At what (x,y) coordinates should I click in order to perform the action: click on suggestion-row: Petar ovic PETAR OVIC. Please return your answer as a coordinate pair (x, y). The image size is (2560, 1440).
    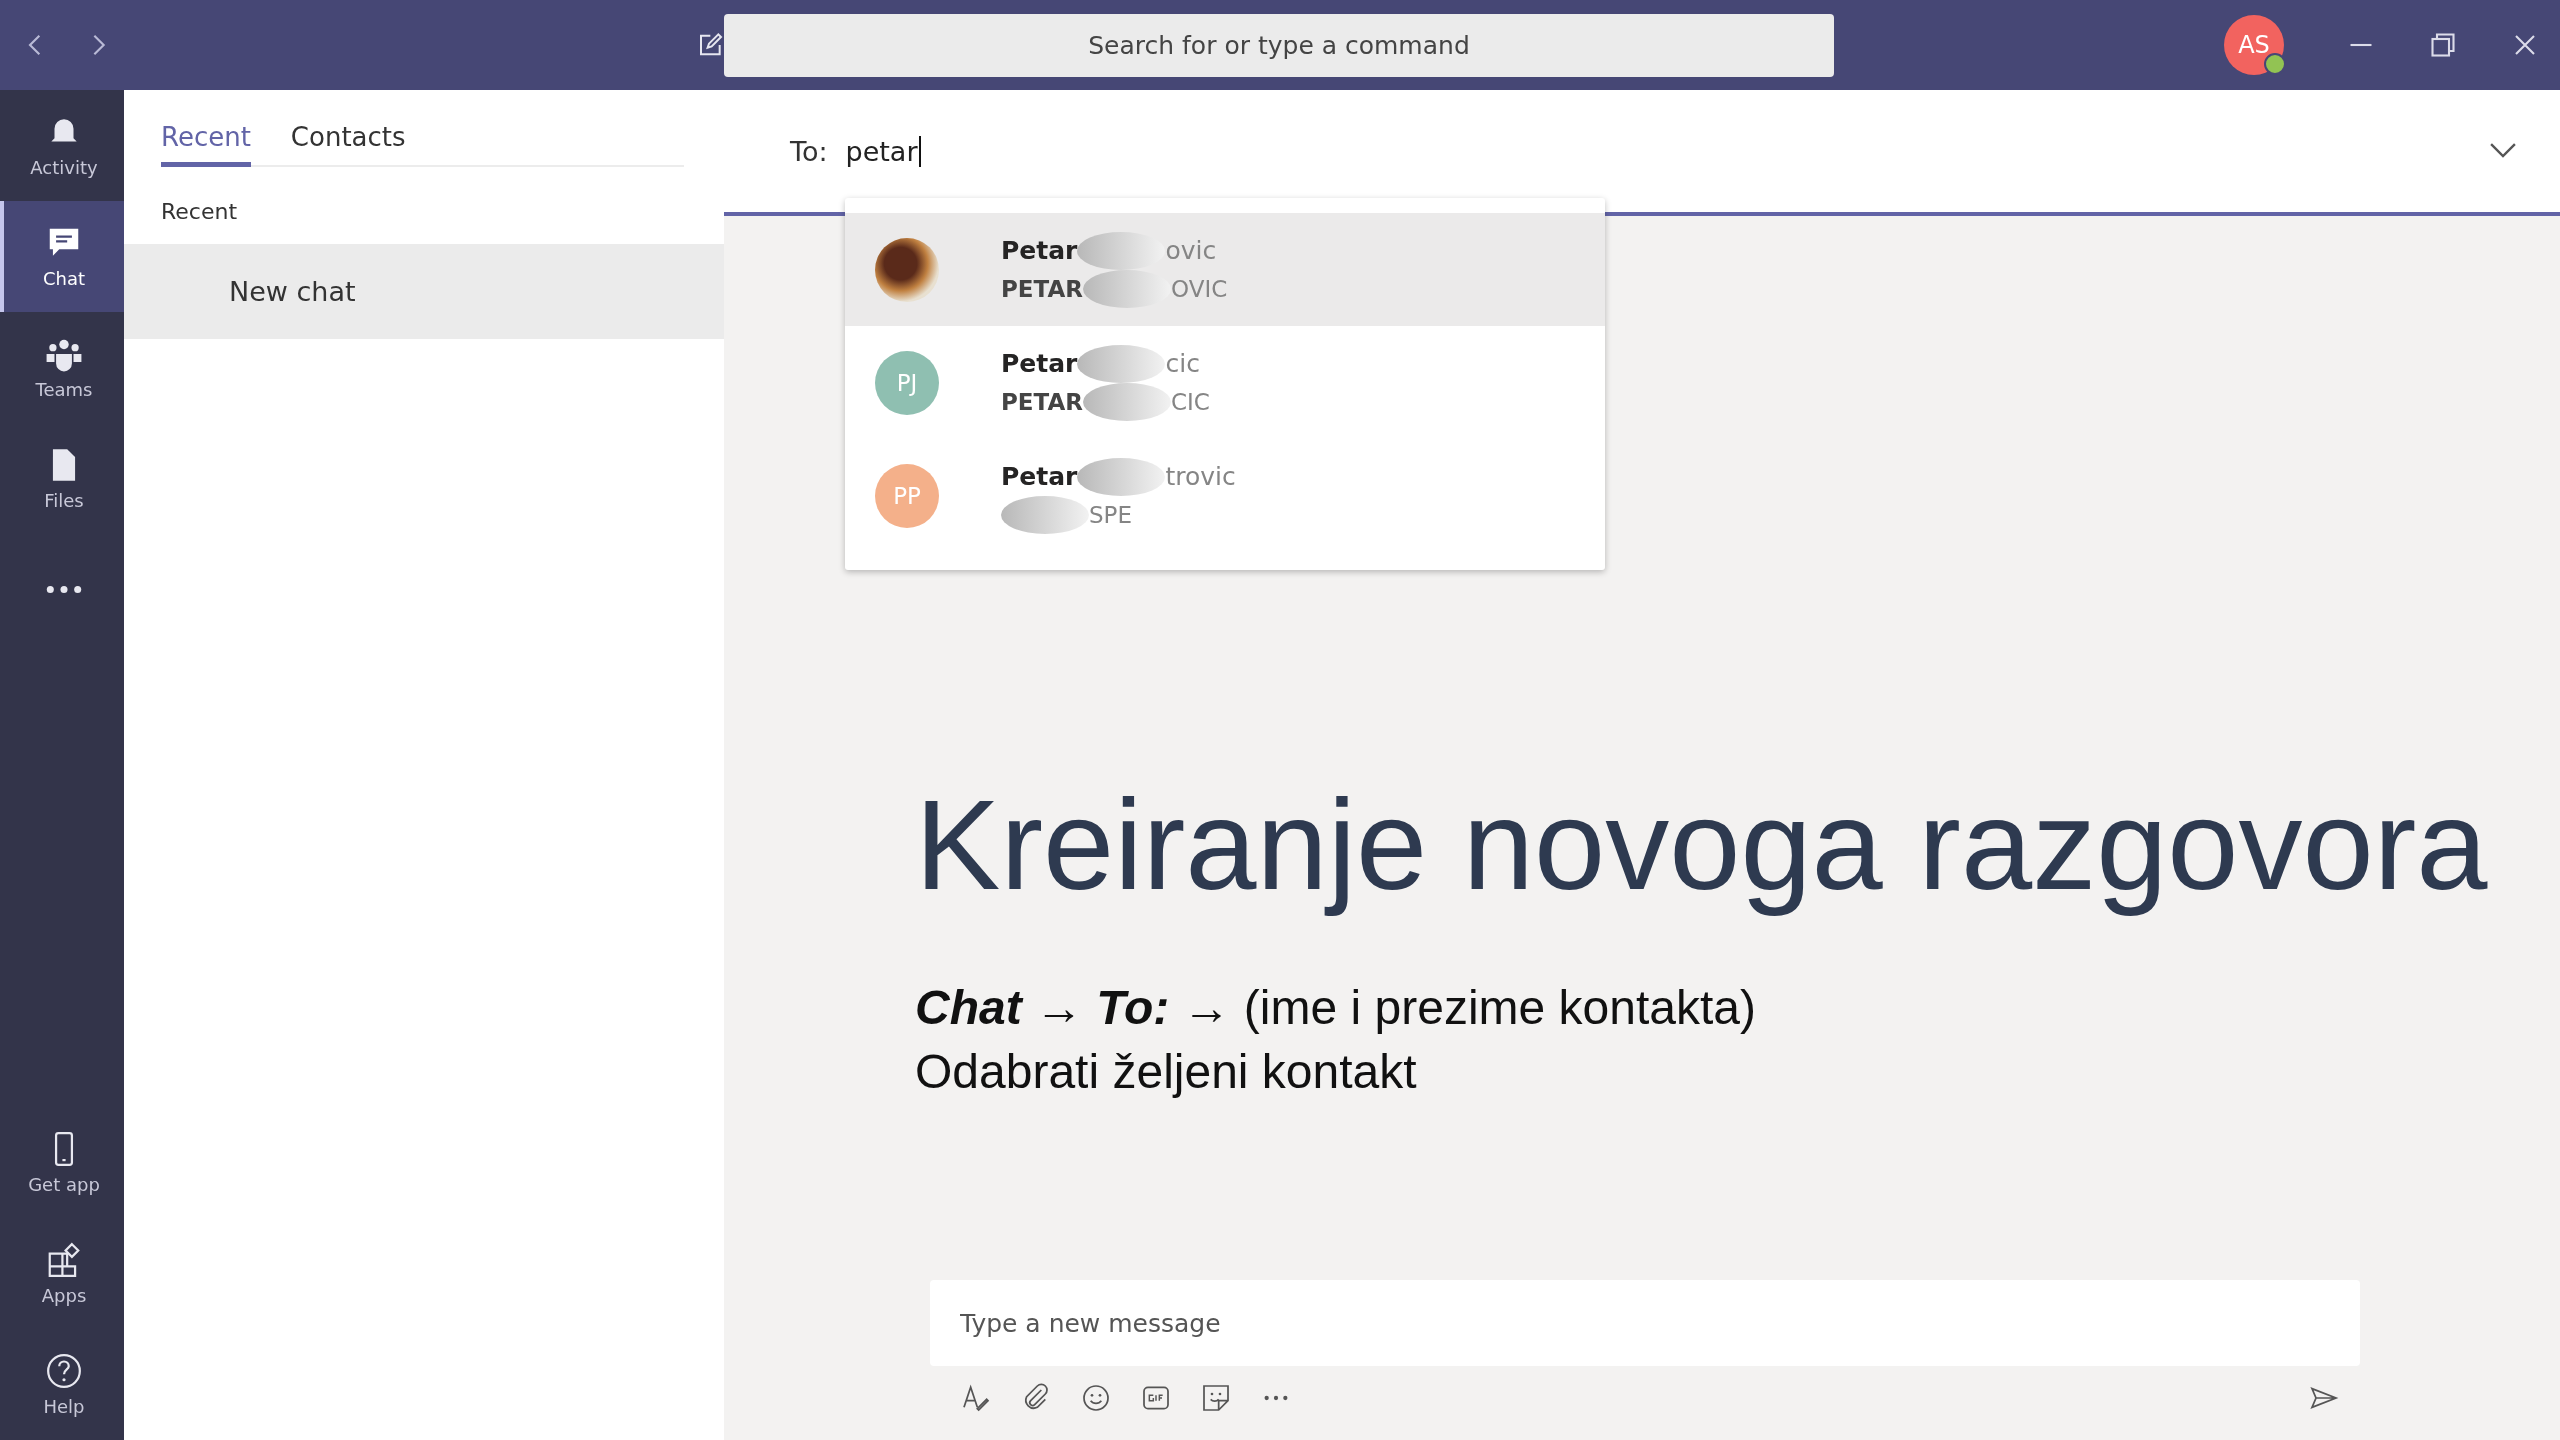
    Looking at the image, I should click on (1225, 269).